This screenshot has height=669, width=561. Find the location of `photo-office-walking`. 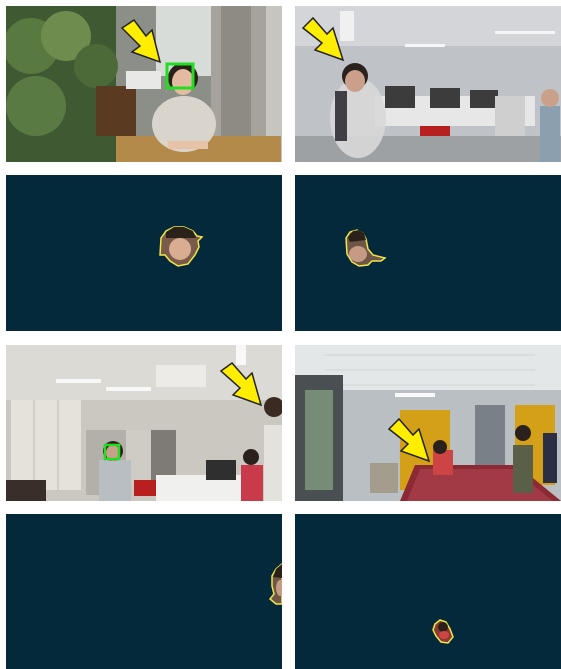

photo-office-walking is located at coordinates (428, 84).